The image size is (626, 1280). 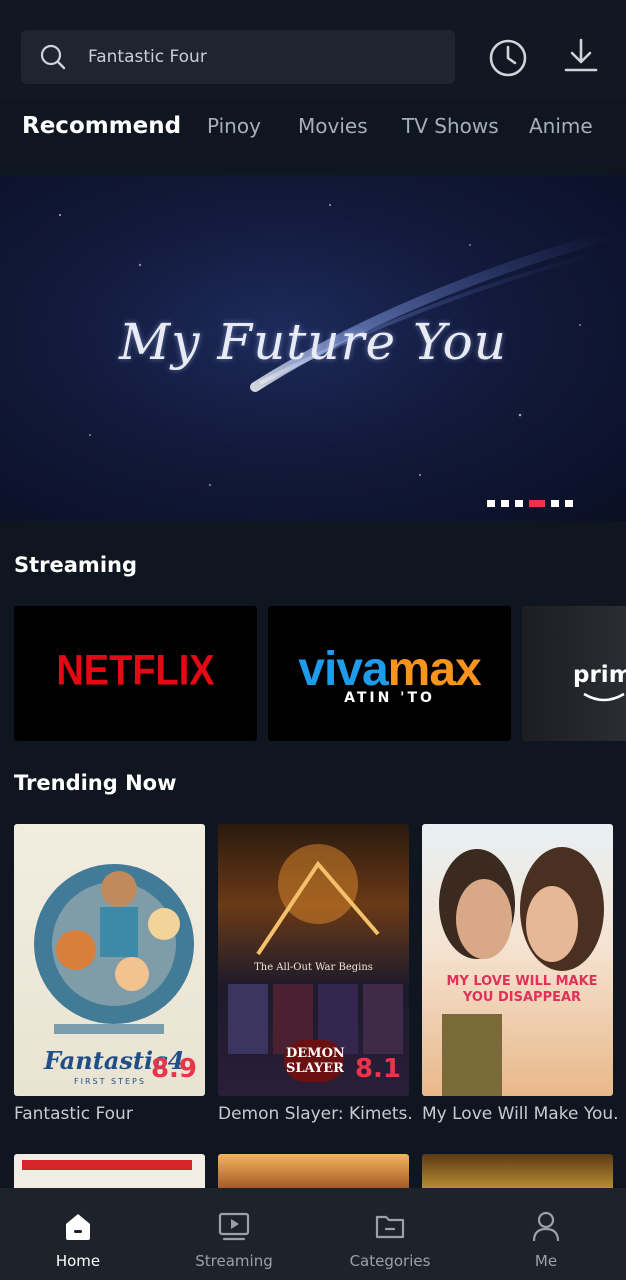 I want to click on tab-anime: Anime, so click(x=561, y=126).